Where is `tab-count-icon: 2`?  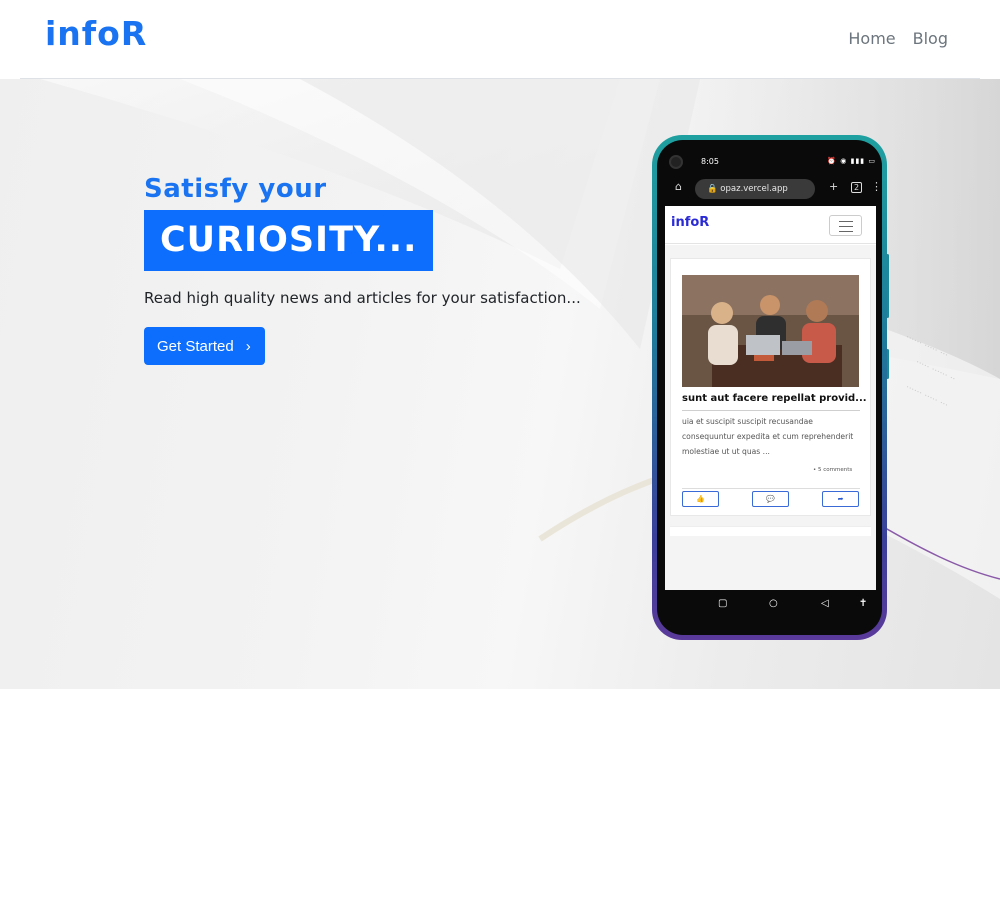
tab-count-icon: 2 is located at coordinates (857, 187).